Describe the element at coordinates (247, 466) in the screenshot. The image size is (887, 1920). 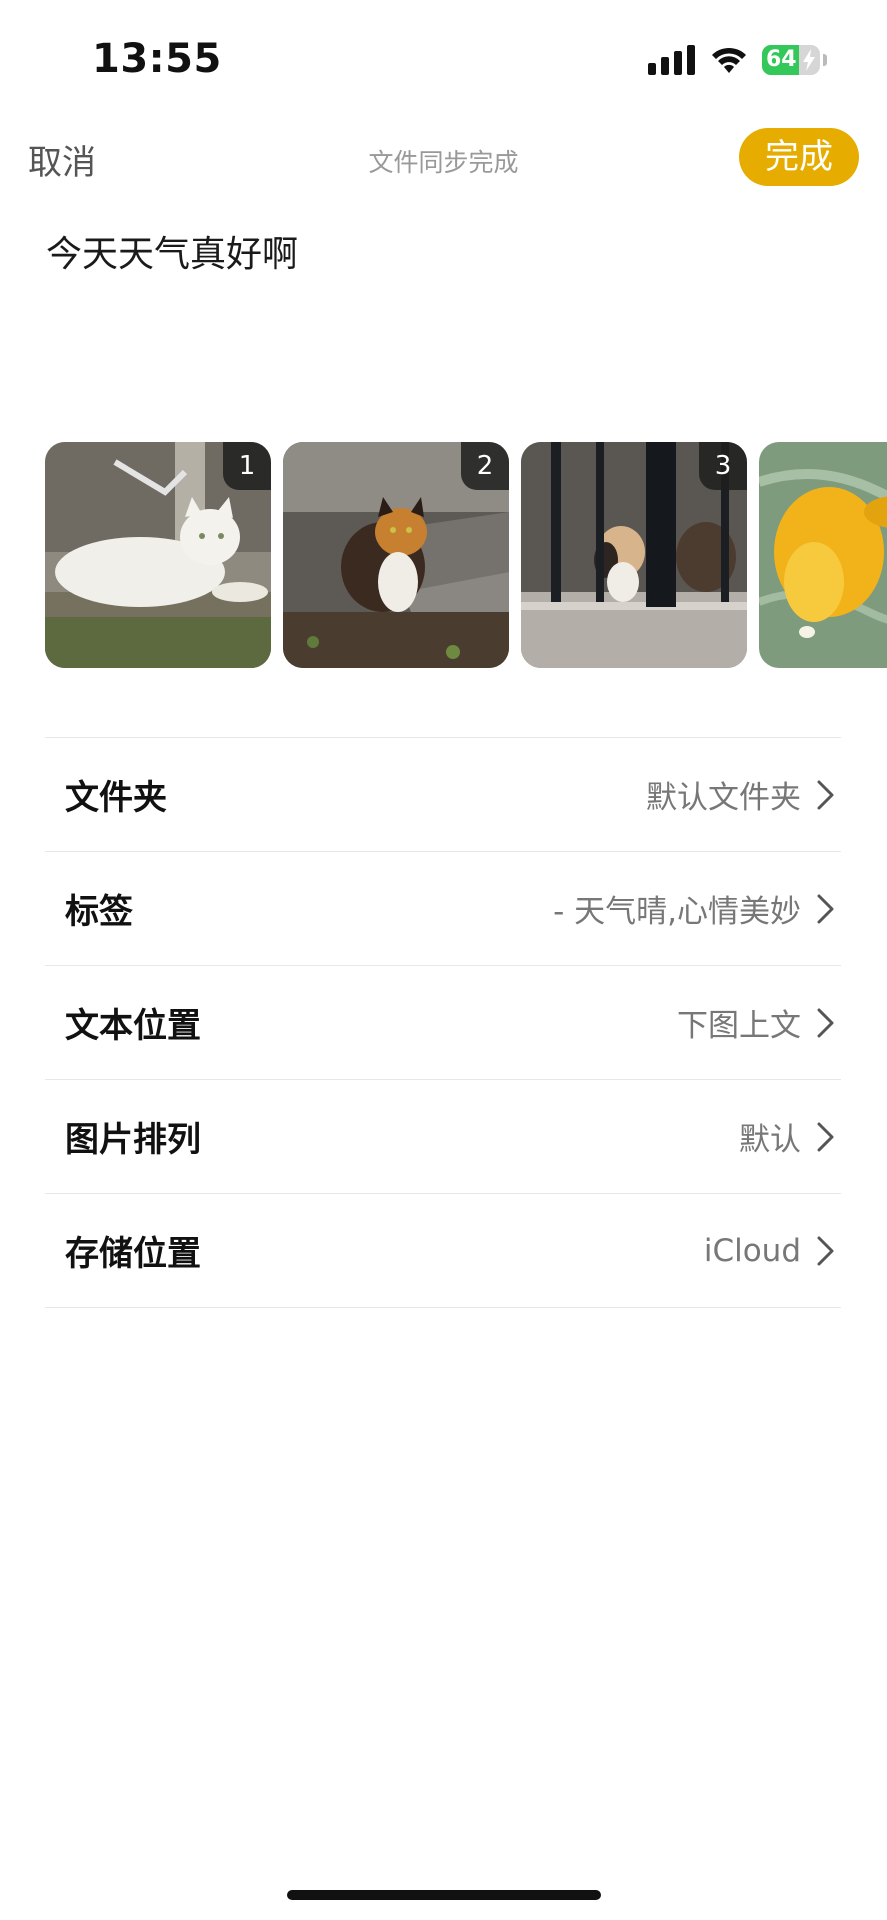
I see `photo-index-badge: 1` at that location.